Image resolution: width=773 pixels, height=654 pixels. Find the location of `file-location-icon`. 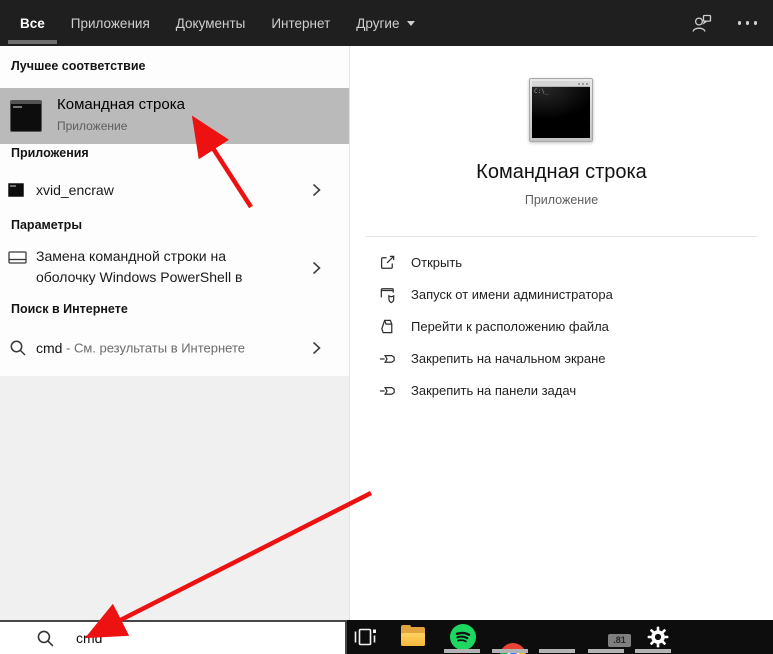

file-location-icon is located at coordinates (387, 326).